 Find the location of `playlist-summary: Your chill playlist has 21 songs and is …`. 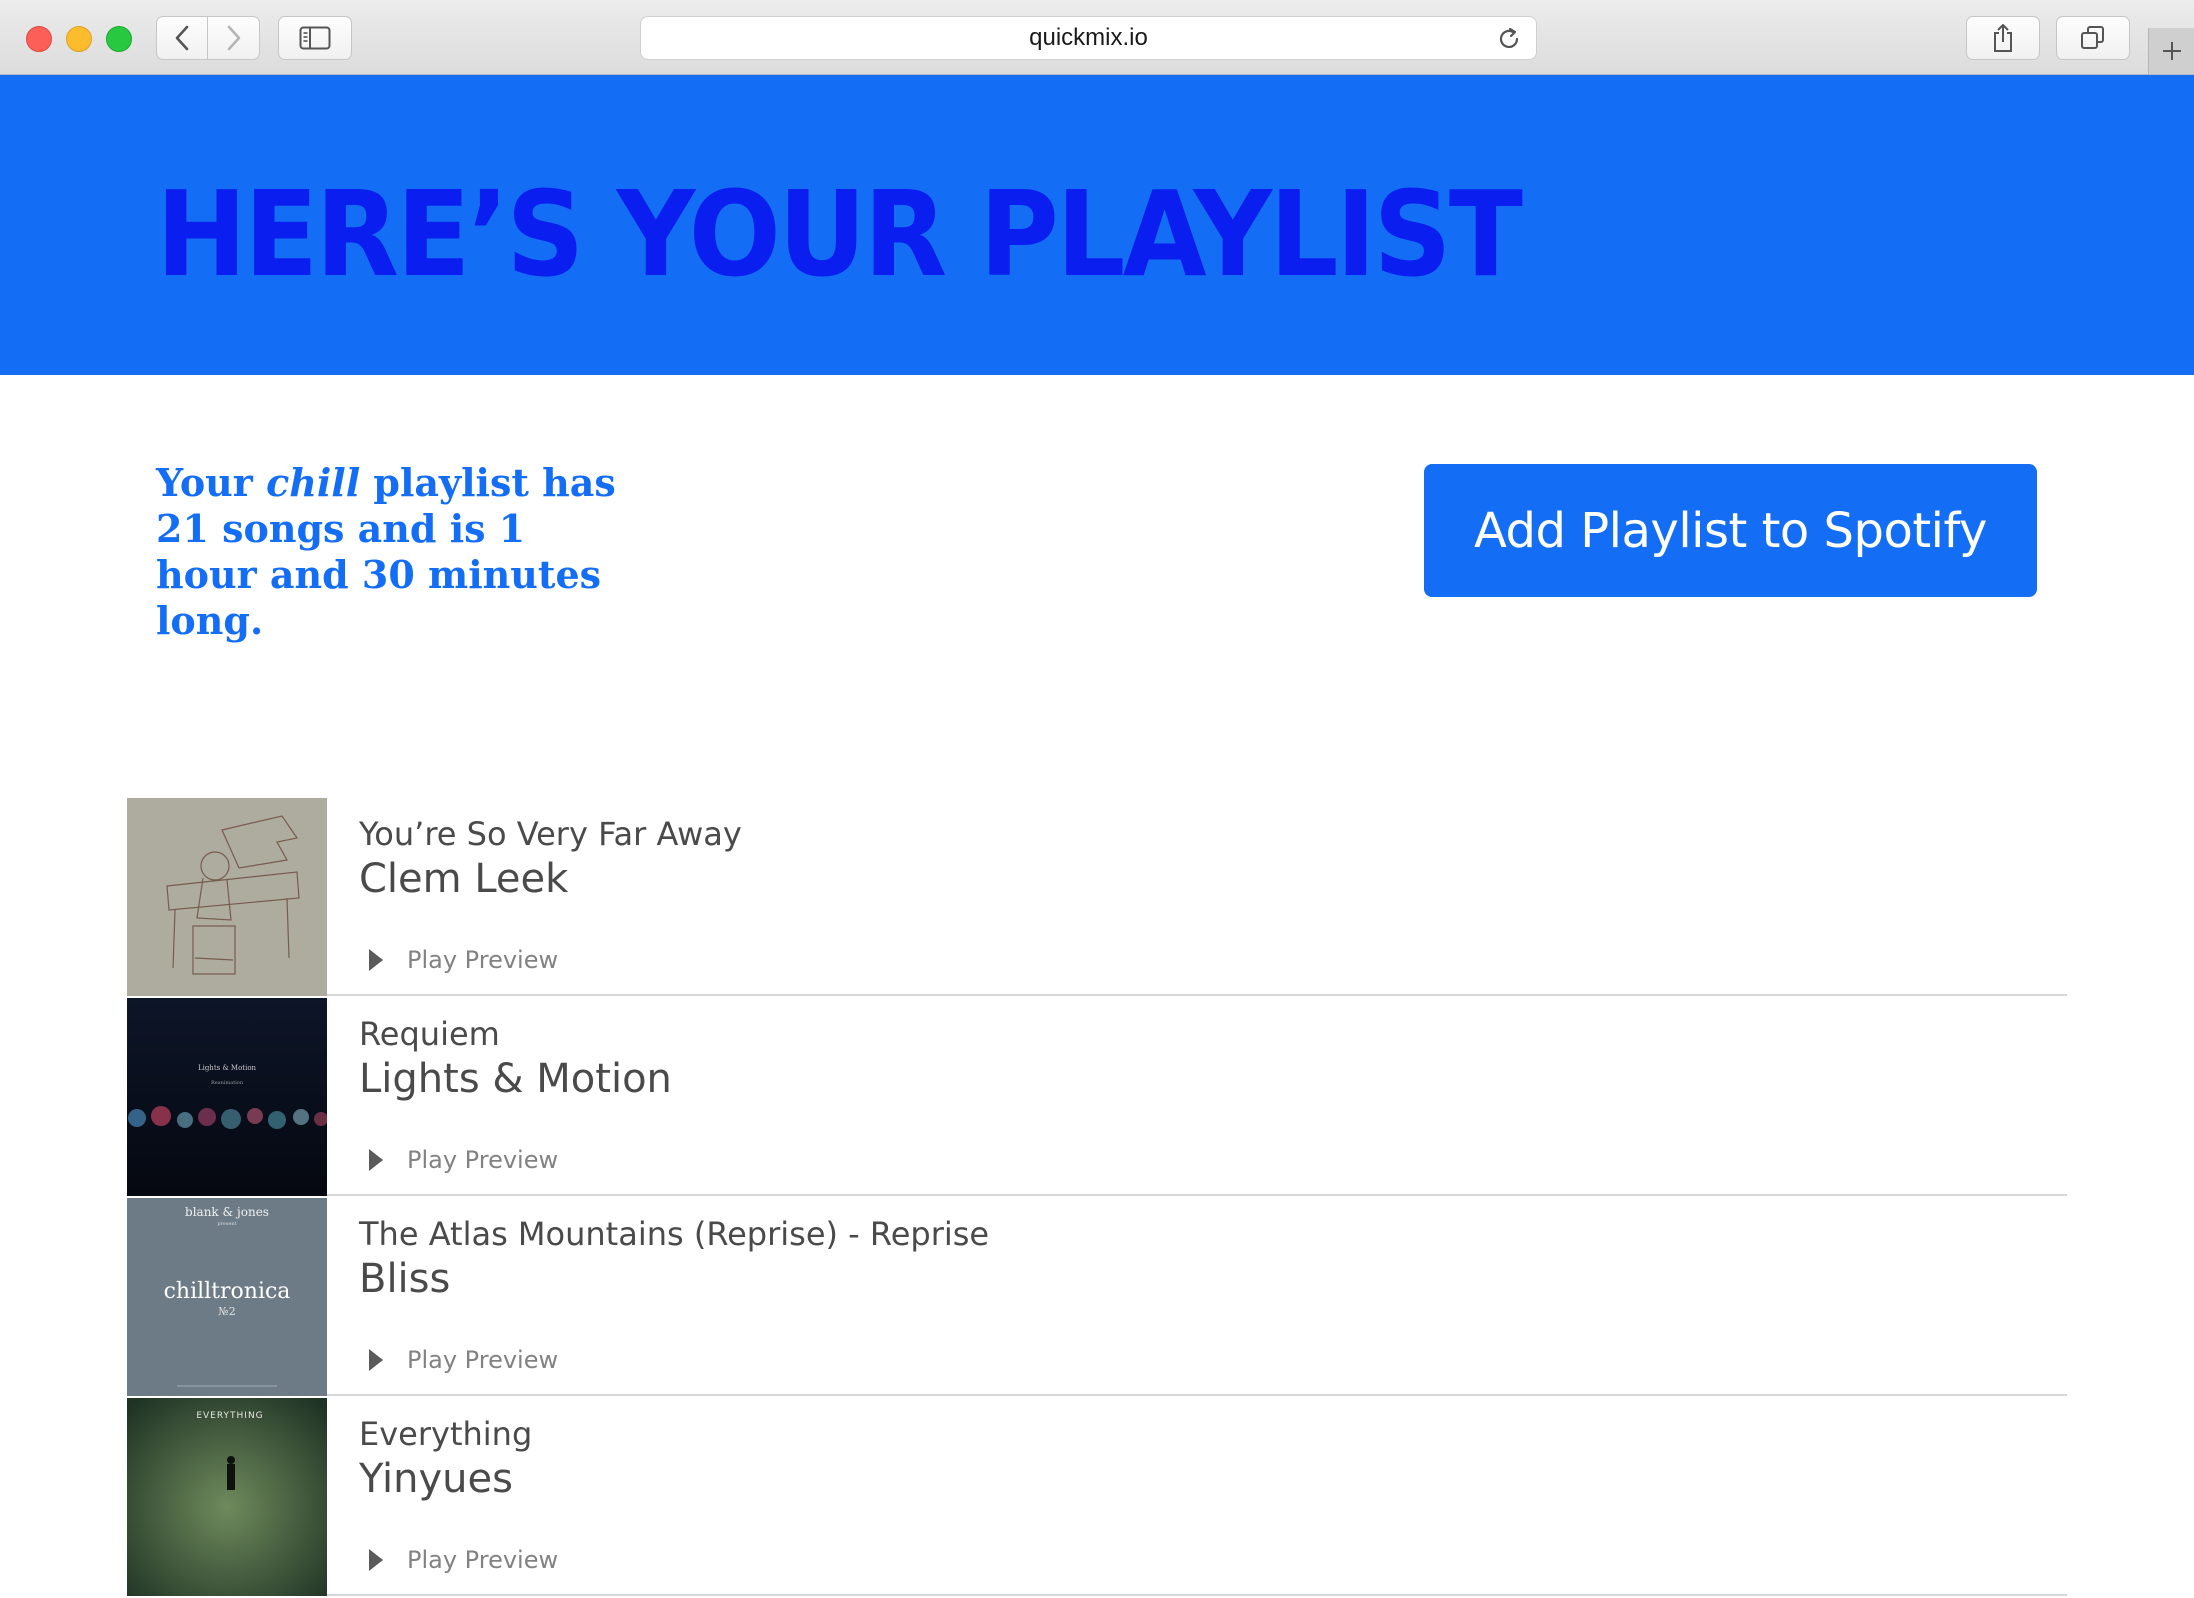

playlist-summary: Your chill playlist has 21 songs and is … is located at coordinates (386, 552).